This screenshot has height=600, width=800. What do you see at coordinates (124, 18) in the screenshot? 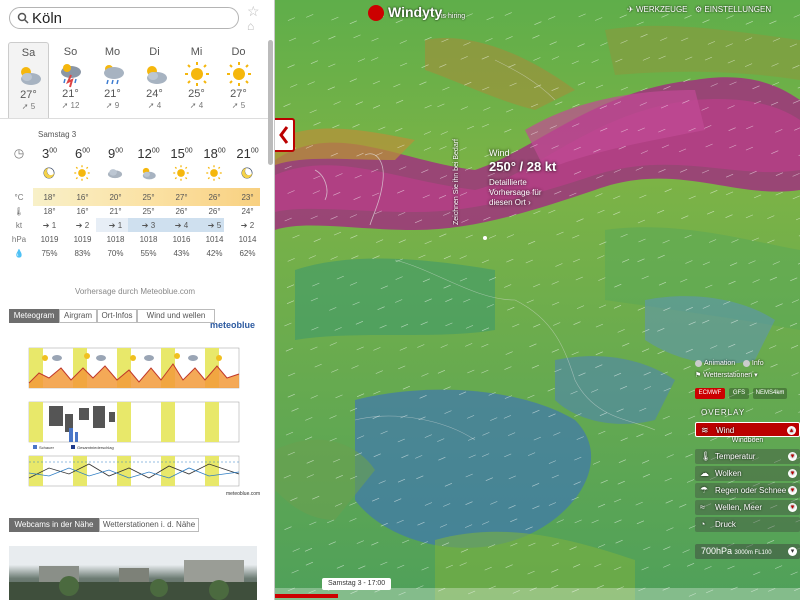
I see `search-box: Köln` at bounding box center [124, 18].